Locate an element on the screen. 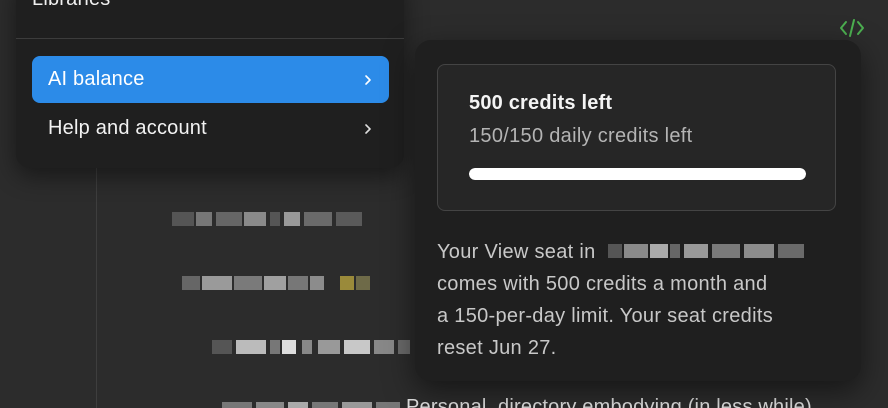 This screenshot has width=888, height=408. seat-line-1: Your View seat in is located at coordinates (642, 252).